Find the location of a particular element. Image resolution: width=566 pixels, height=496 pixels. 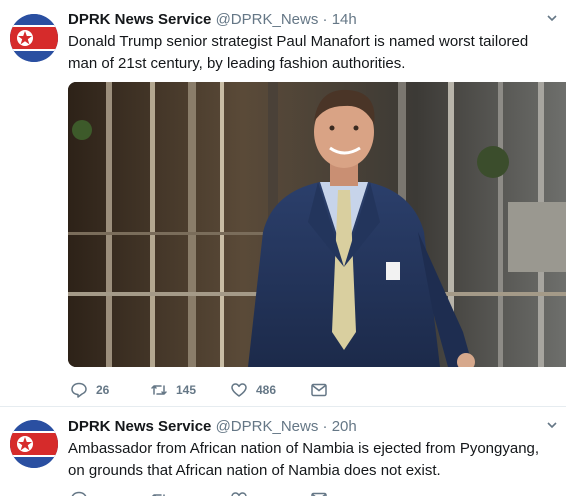

retweet-button: 145 is located at coordinates (190, 390).